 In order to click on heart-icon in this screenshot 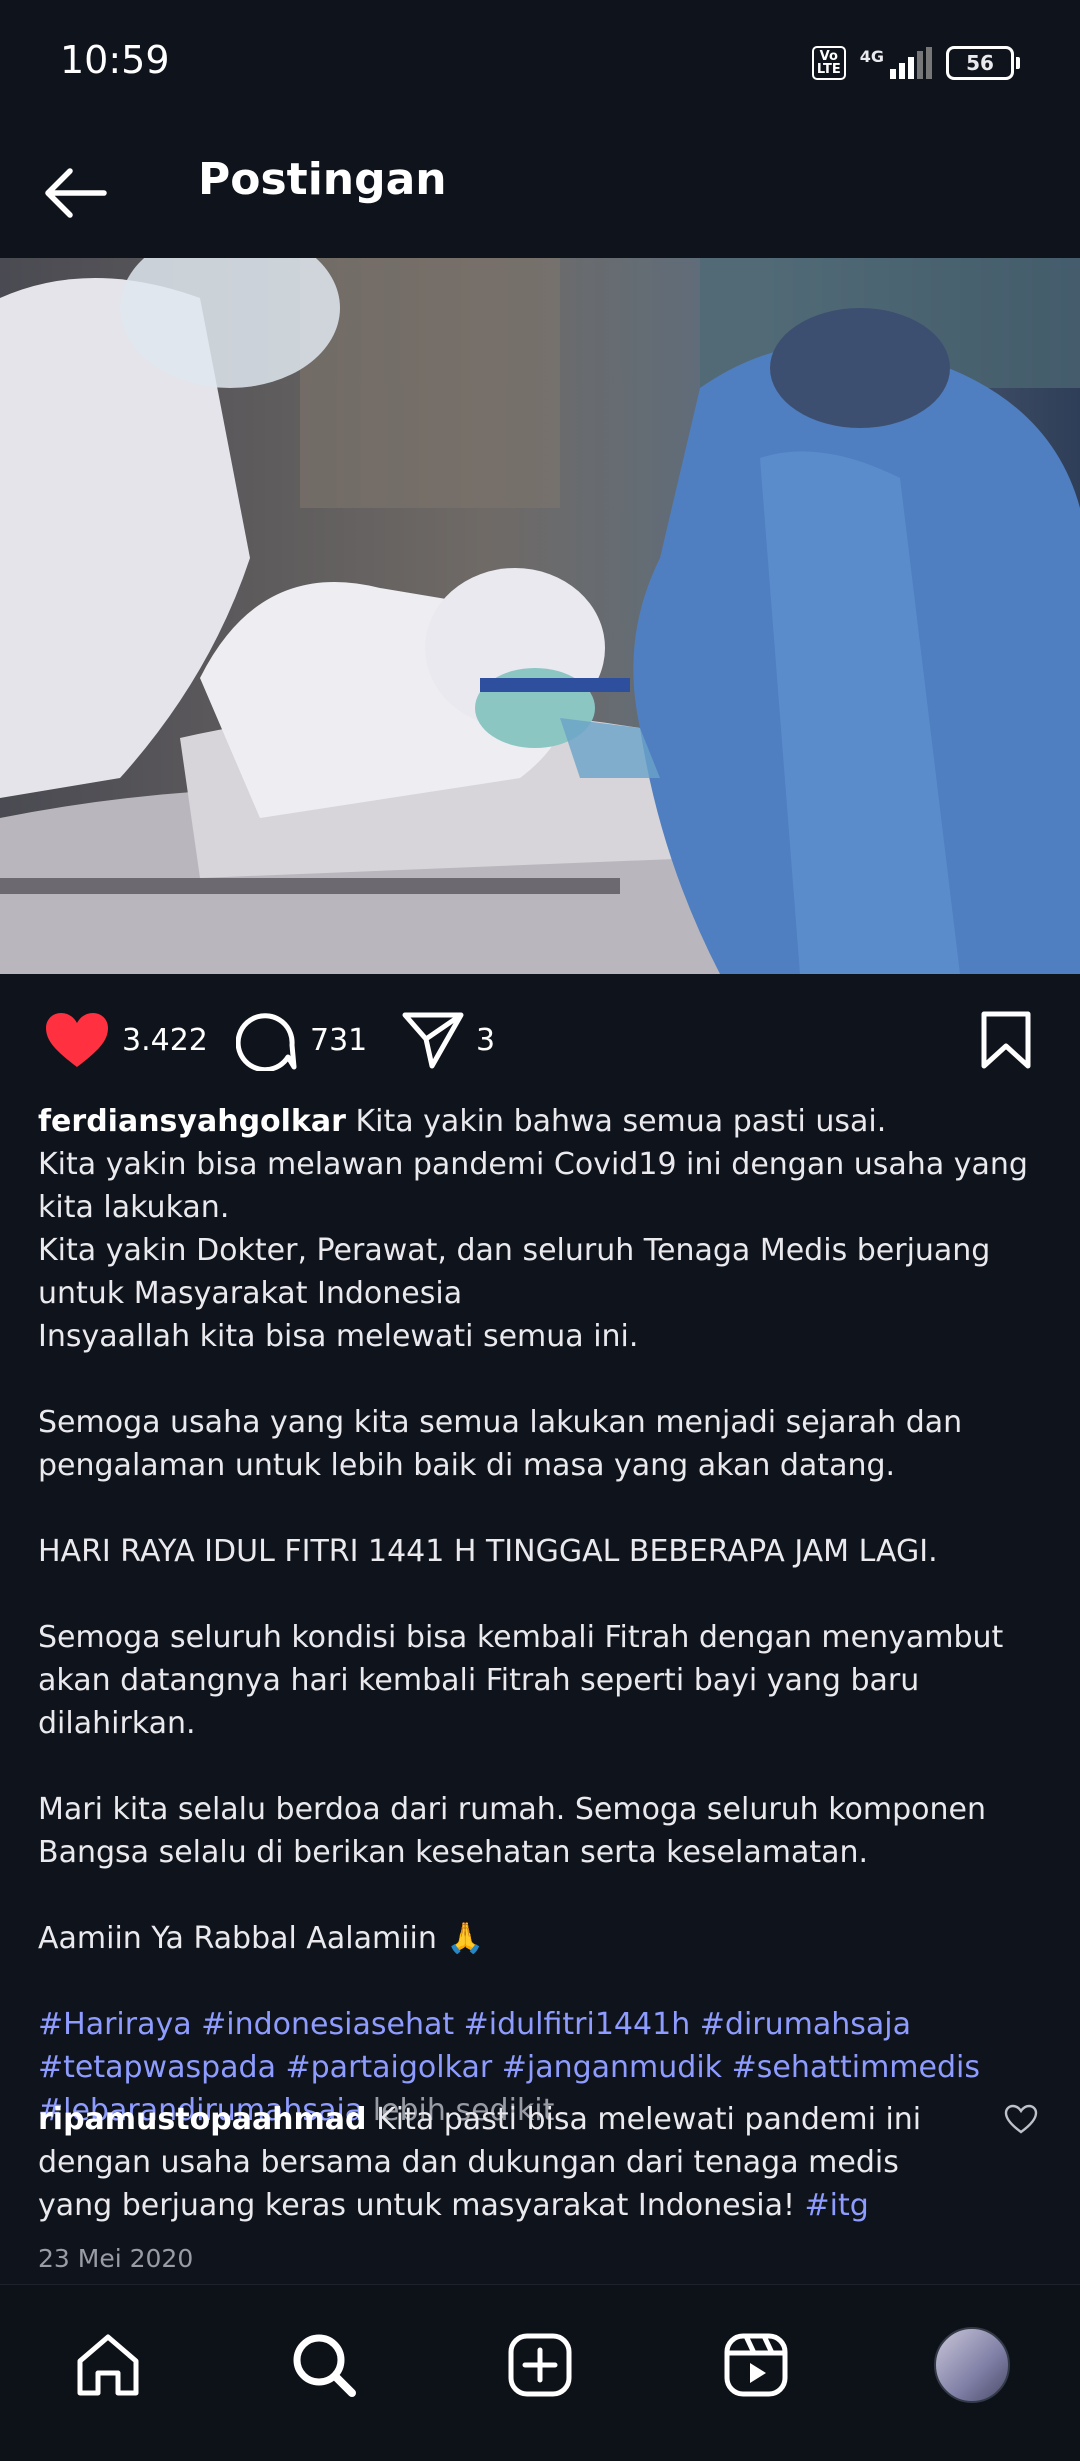, I will do `click(77, 1040)`.